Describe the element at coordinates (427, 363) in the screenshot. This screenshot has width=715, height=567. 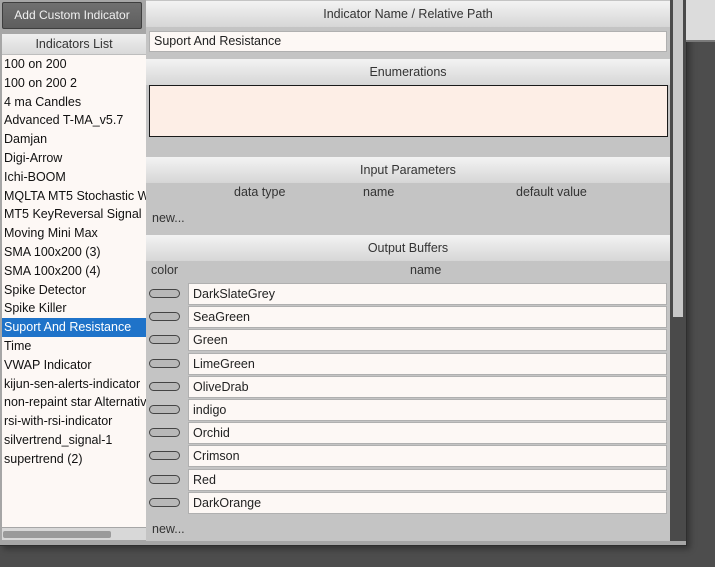
I see `buffer-name-input: LimeGreen` at that location.